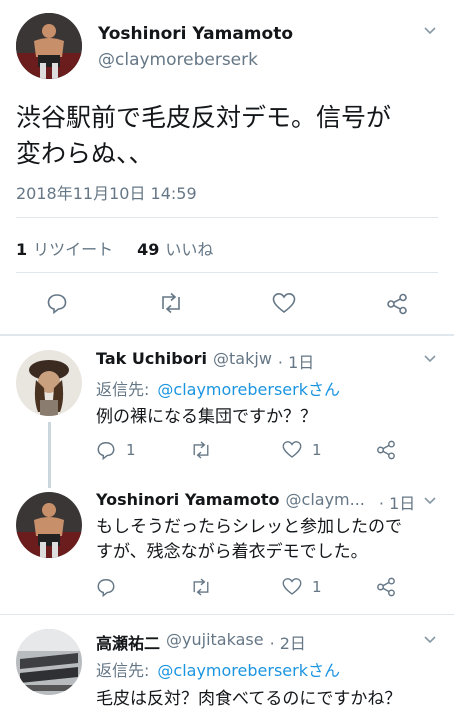 The image size is (454, 715). I want to click on reply-button: 1, so click(116, 450).